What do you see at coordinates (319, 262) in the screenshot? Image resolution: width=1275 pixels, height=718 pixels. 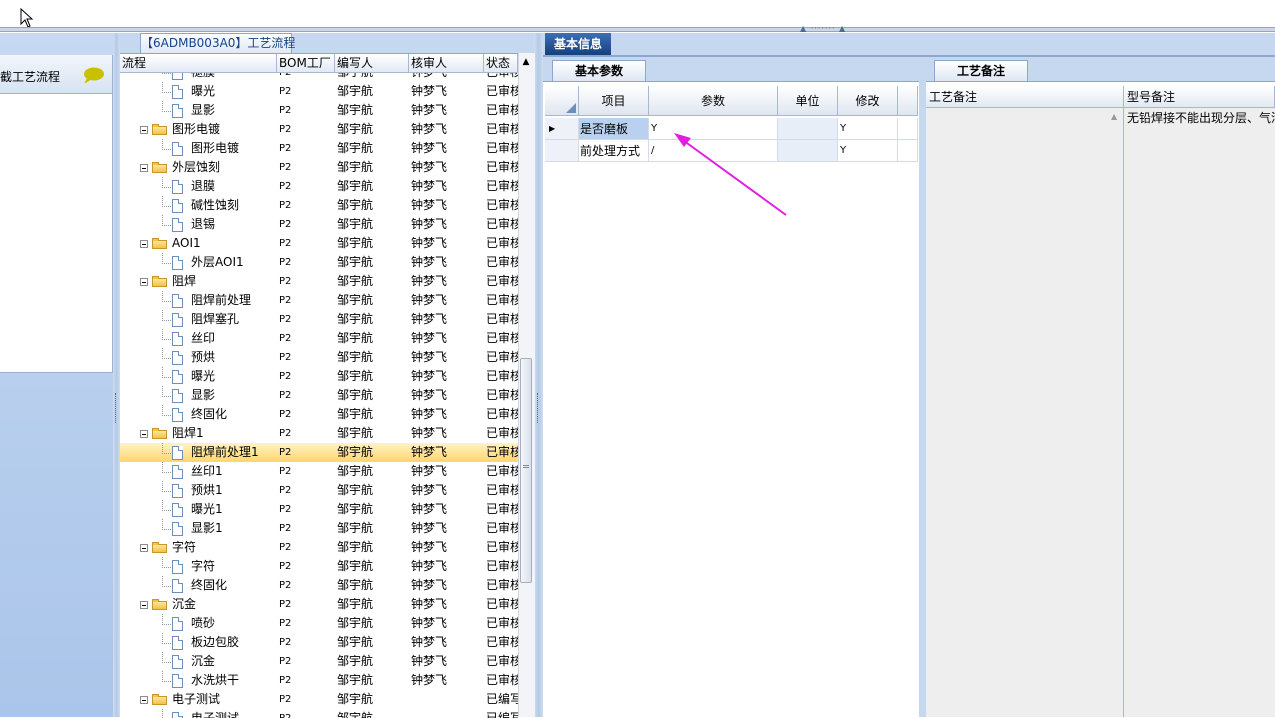 I see `tree-step-row: 外层AOI1P2邹宇航钟梦飞已审核` at bounding box center [319, 262].